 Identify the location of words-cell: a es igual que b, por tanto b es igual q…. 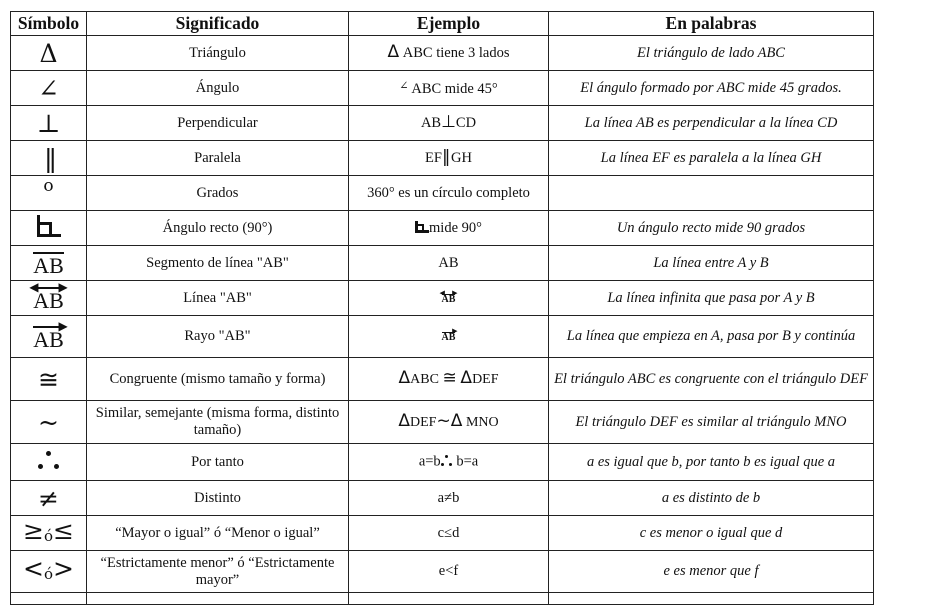
(711, 462).